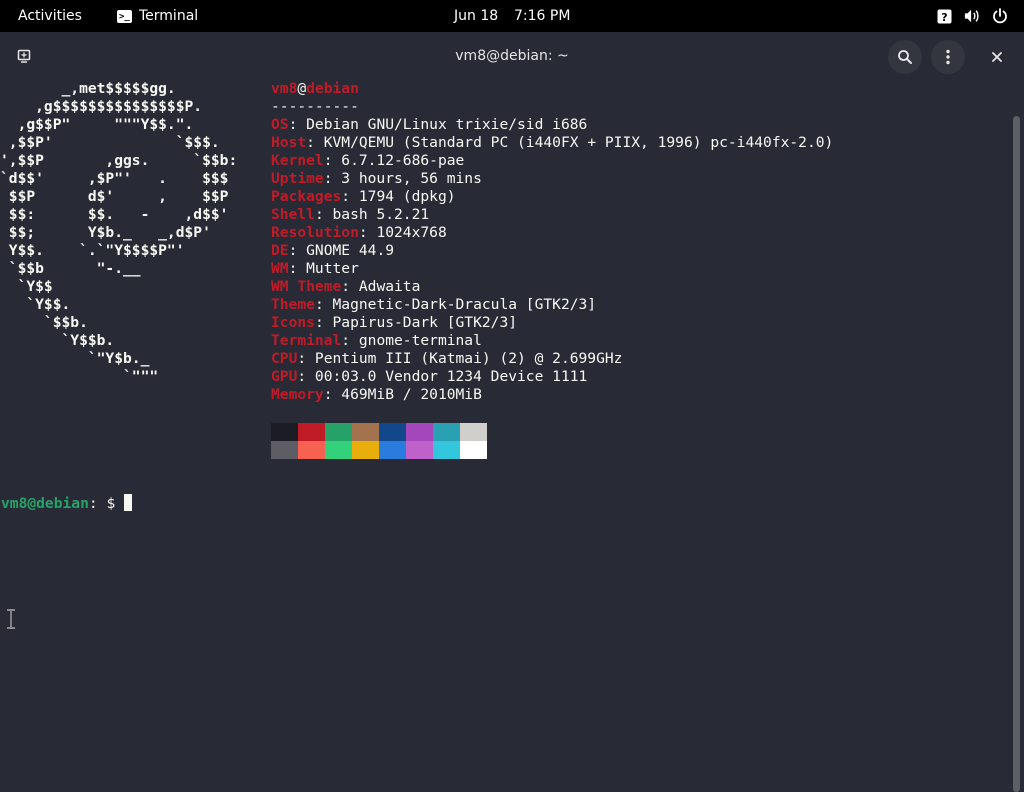 This screenshot has width=1024, height=792. What do you see at coordinates (280, 250) in the screenshot?
I see `info-label: DE` at bounding box center [280, 250].